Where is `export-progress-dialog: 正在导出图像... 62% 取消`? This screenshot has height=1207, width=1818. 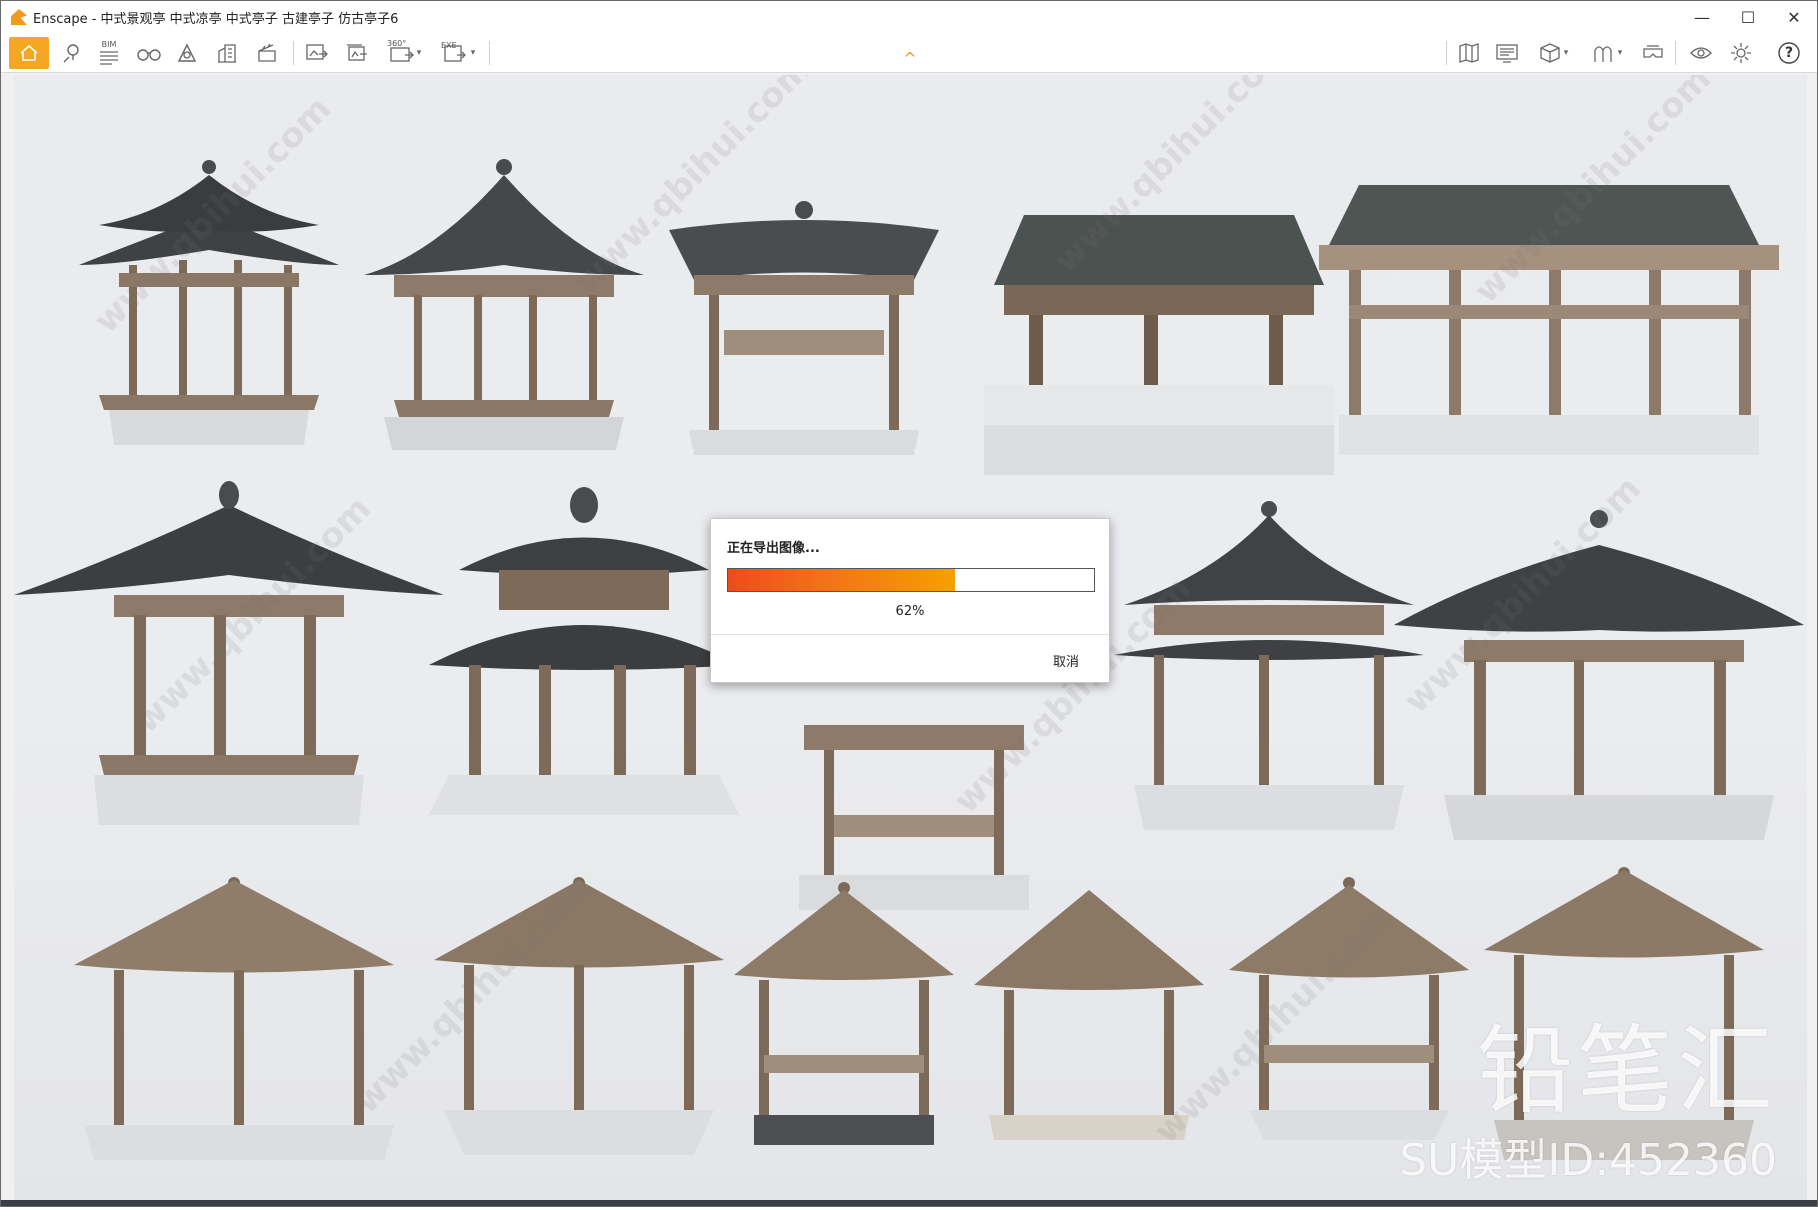 export-progress-dialog: 正在导出图像... 62% 取消 is located at coordinates (910, 600).